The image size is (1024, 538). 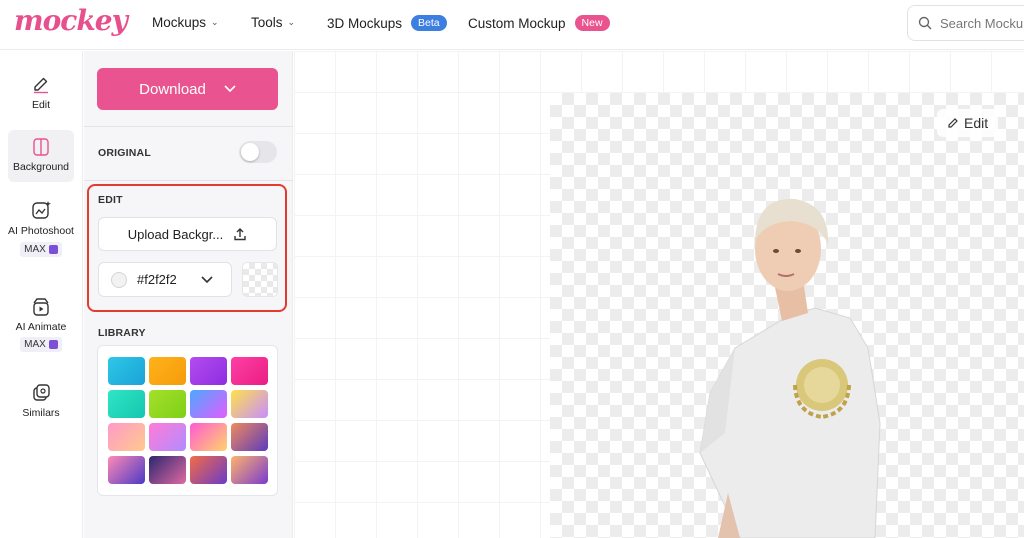 I want to click on background-icon, so click(x=41, y=147).